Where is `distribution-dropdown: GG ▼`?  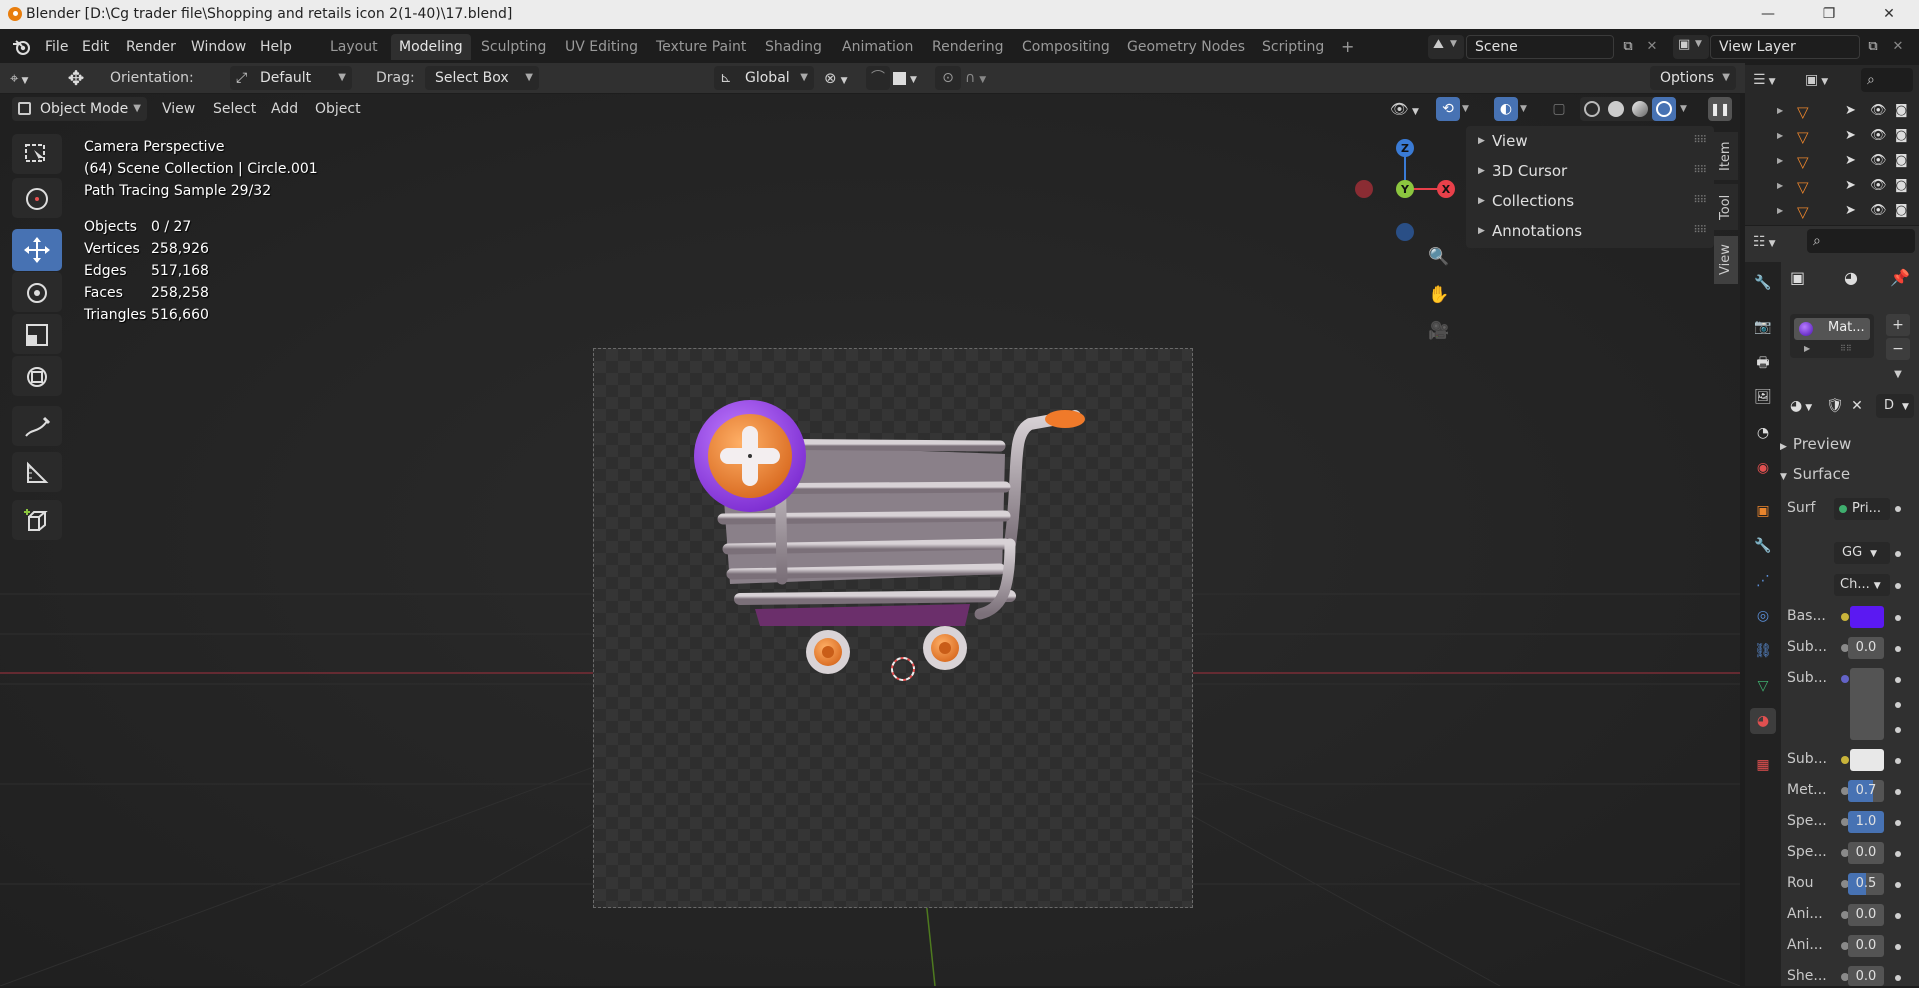
distribution-dropdown: GG ▼ is located at coordinates (1862, 553).